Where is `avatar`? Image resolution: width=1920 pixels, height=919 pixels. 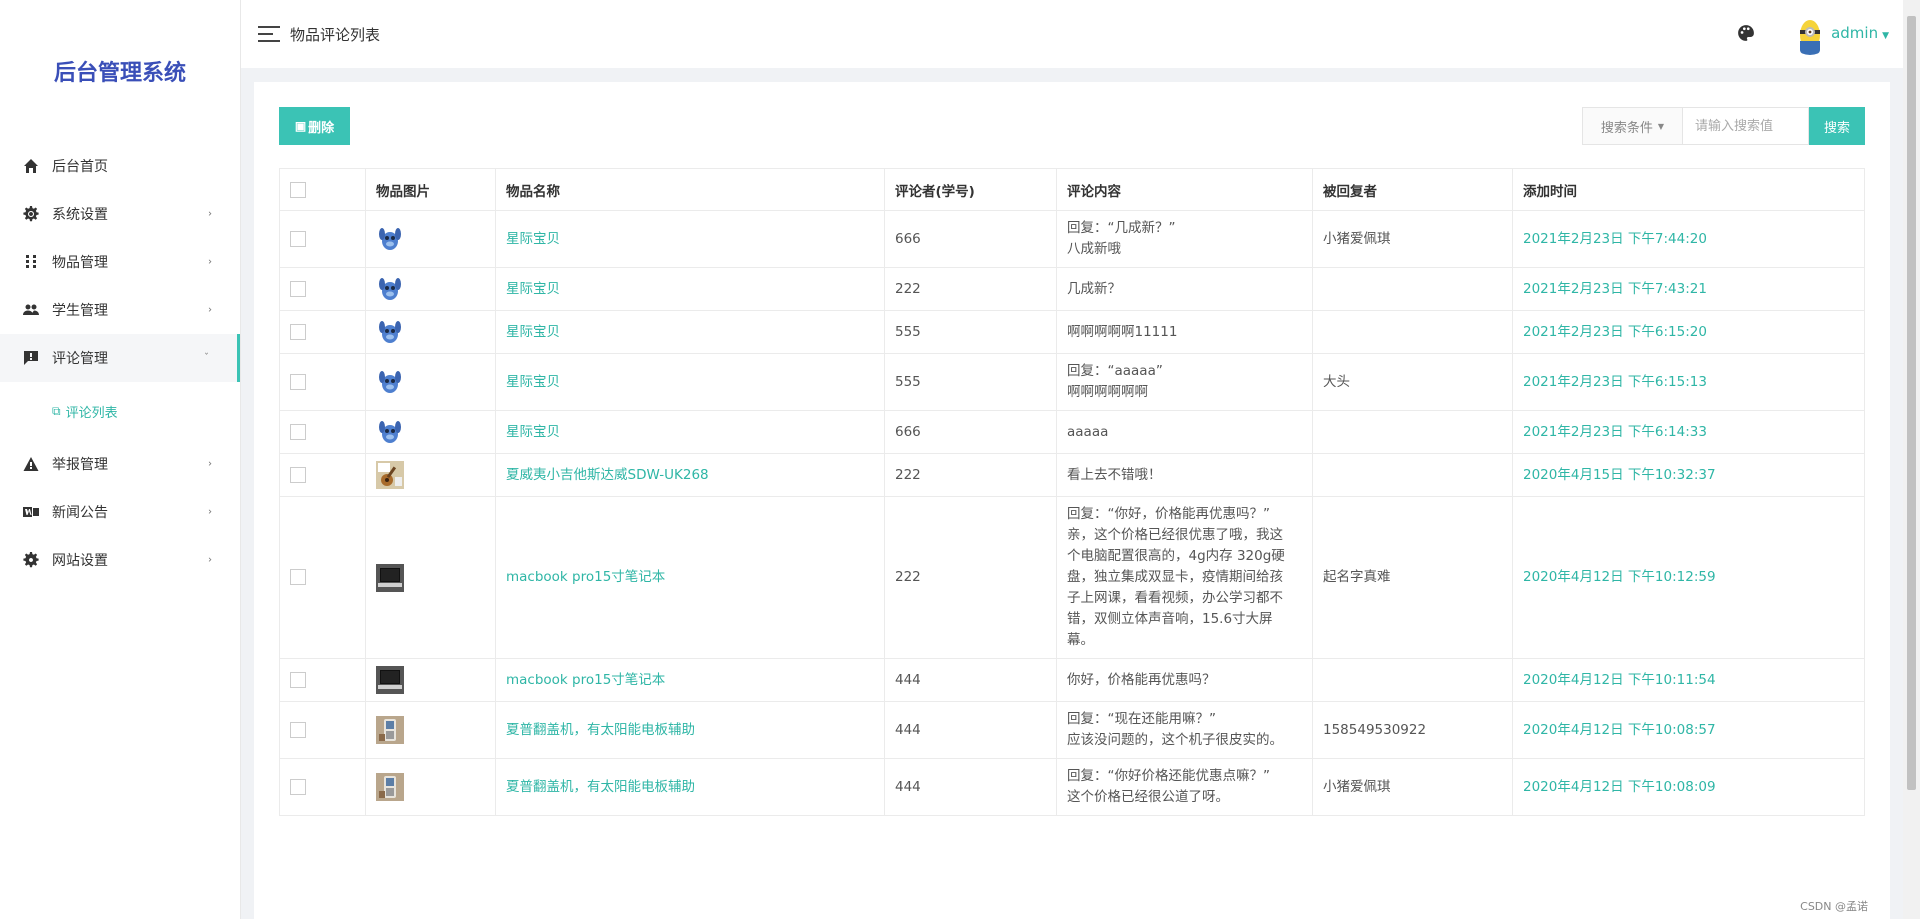 avatar is located at coordinates (1810, 34).